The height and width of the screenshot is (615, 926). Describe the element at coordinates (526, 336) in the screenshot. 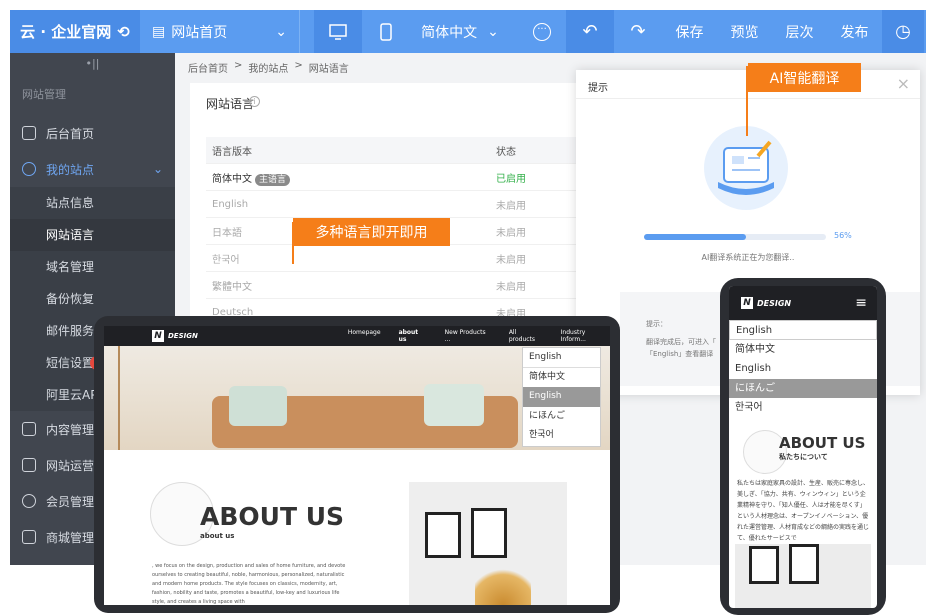

I see `nav-link-all-products: All products` at that location.